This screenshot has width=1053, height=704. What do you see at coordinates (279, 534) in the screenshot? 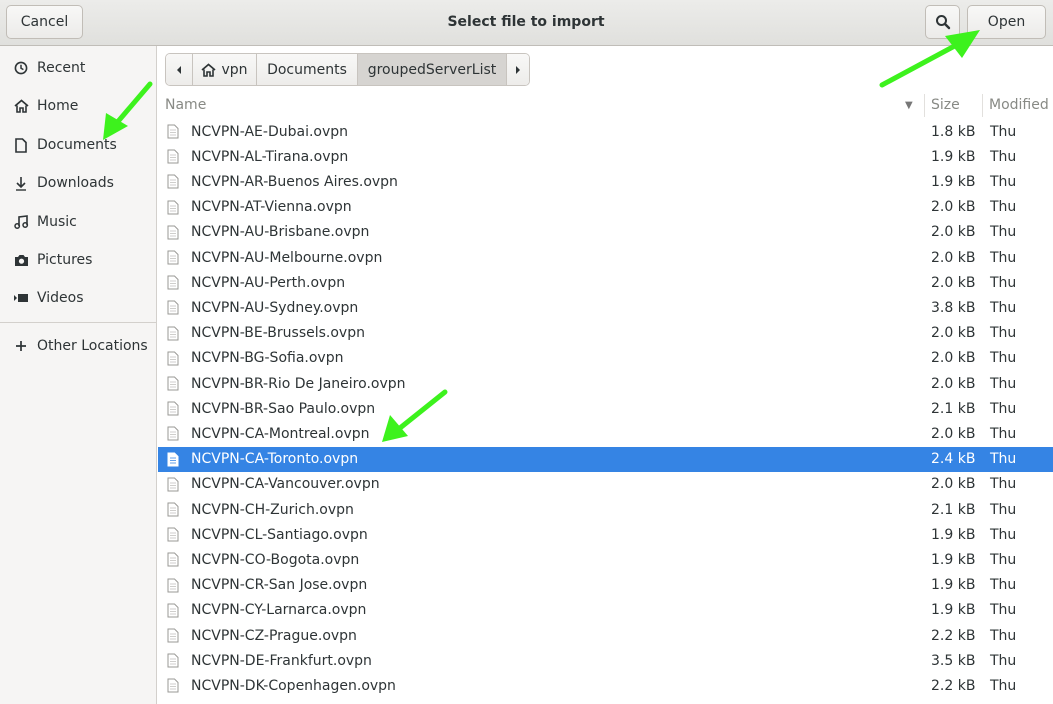
I see `file-name: NCVPN-CL-Santiago.ovpn` at bounding box center [279, 534].